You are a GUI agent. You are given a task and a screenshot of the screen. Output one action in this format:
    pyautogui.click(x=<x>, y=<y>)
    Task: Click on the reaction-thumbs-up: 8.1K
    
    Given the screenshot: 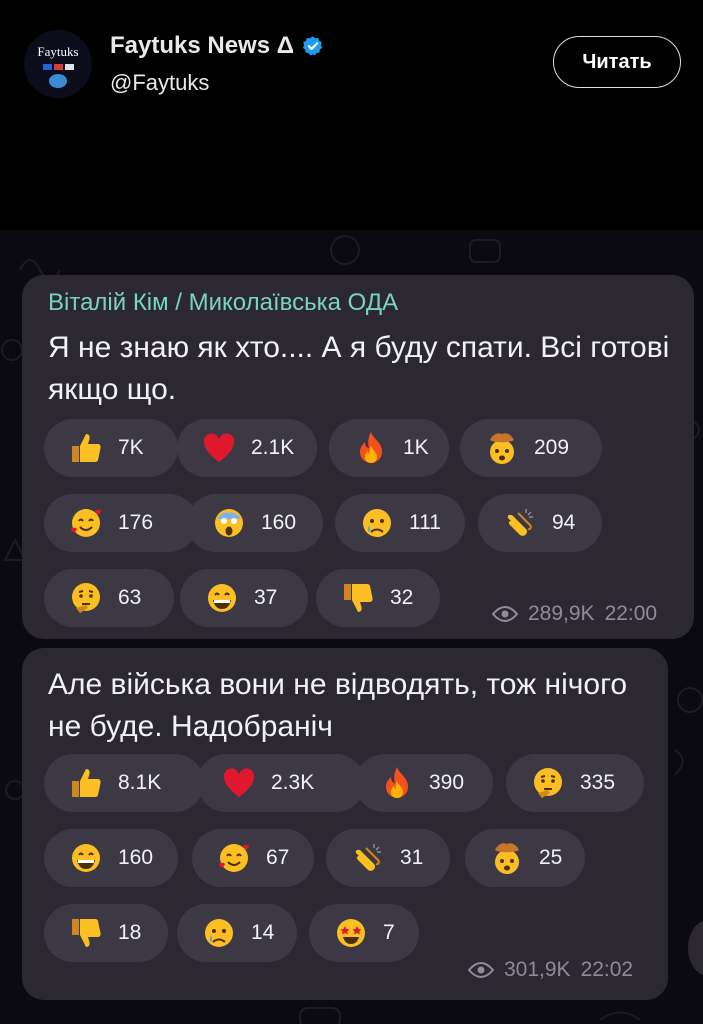 What is the action you would take?
    pyautogui.click(x=124, y=783)
    